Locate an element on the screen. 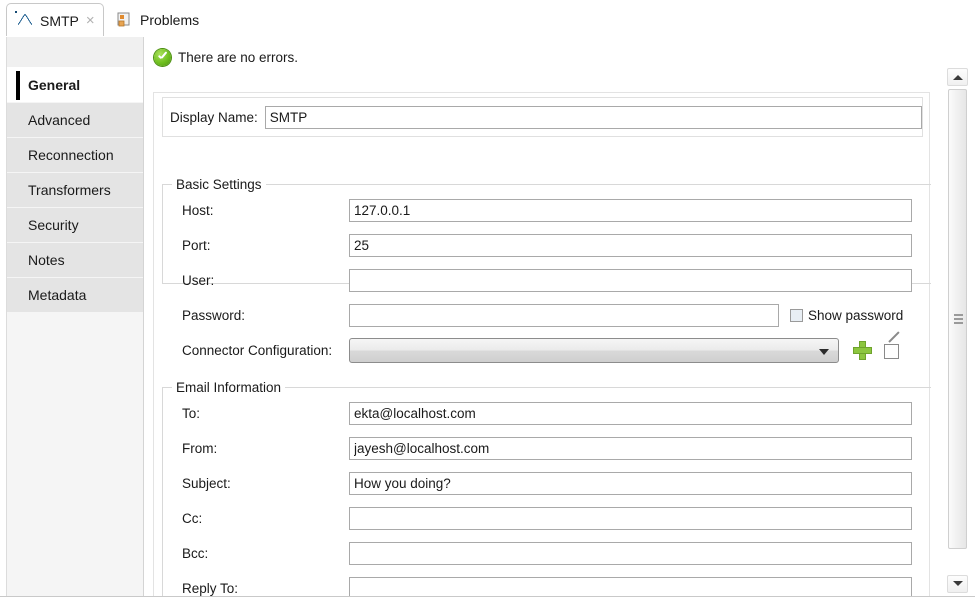 This screenshot has height=601, width=975. display-name-label: Display Name: is located at coordinates (214, 117).